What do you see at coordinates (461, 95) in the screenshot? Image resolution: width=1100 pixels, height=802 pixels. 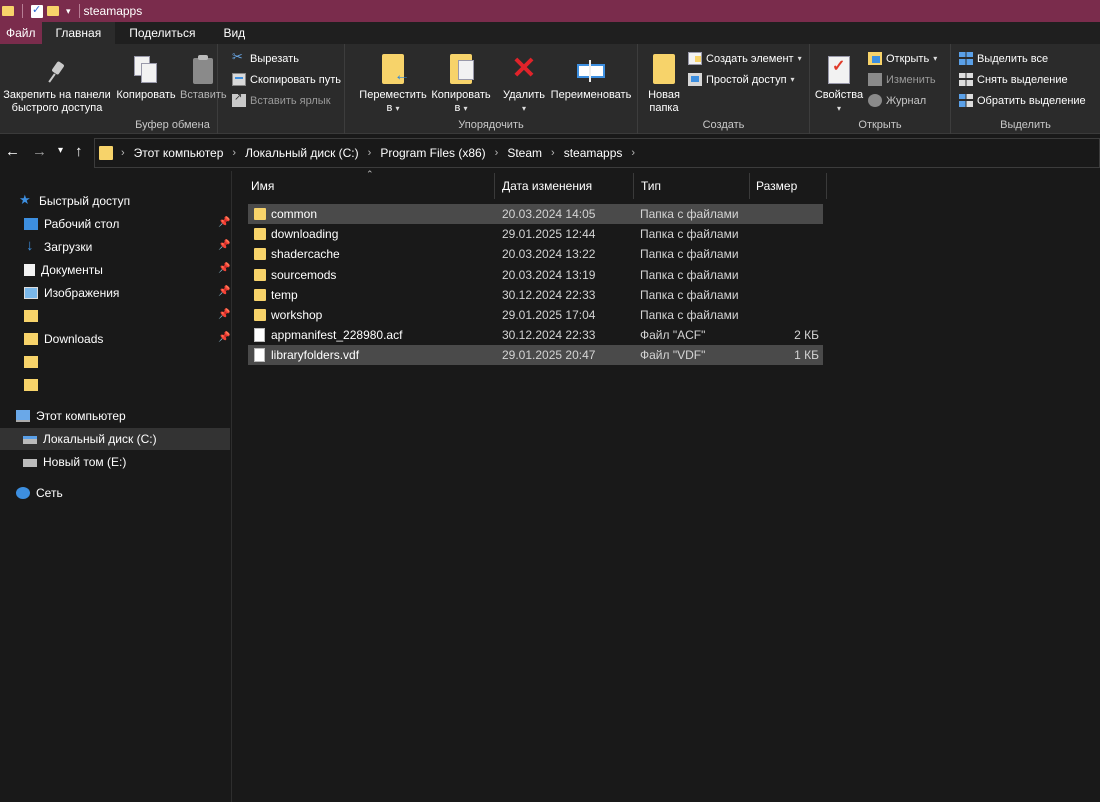 I see `copy-to-label-line1: Копировать` at bounding box center [461, 95].